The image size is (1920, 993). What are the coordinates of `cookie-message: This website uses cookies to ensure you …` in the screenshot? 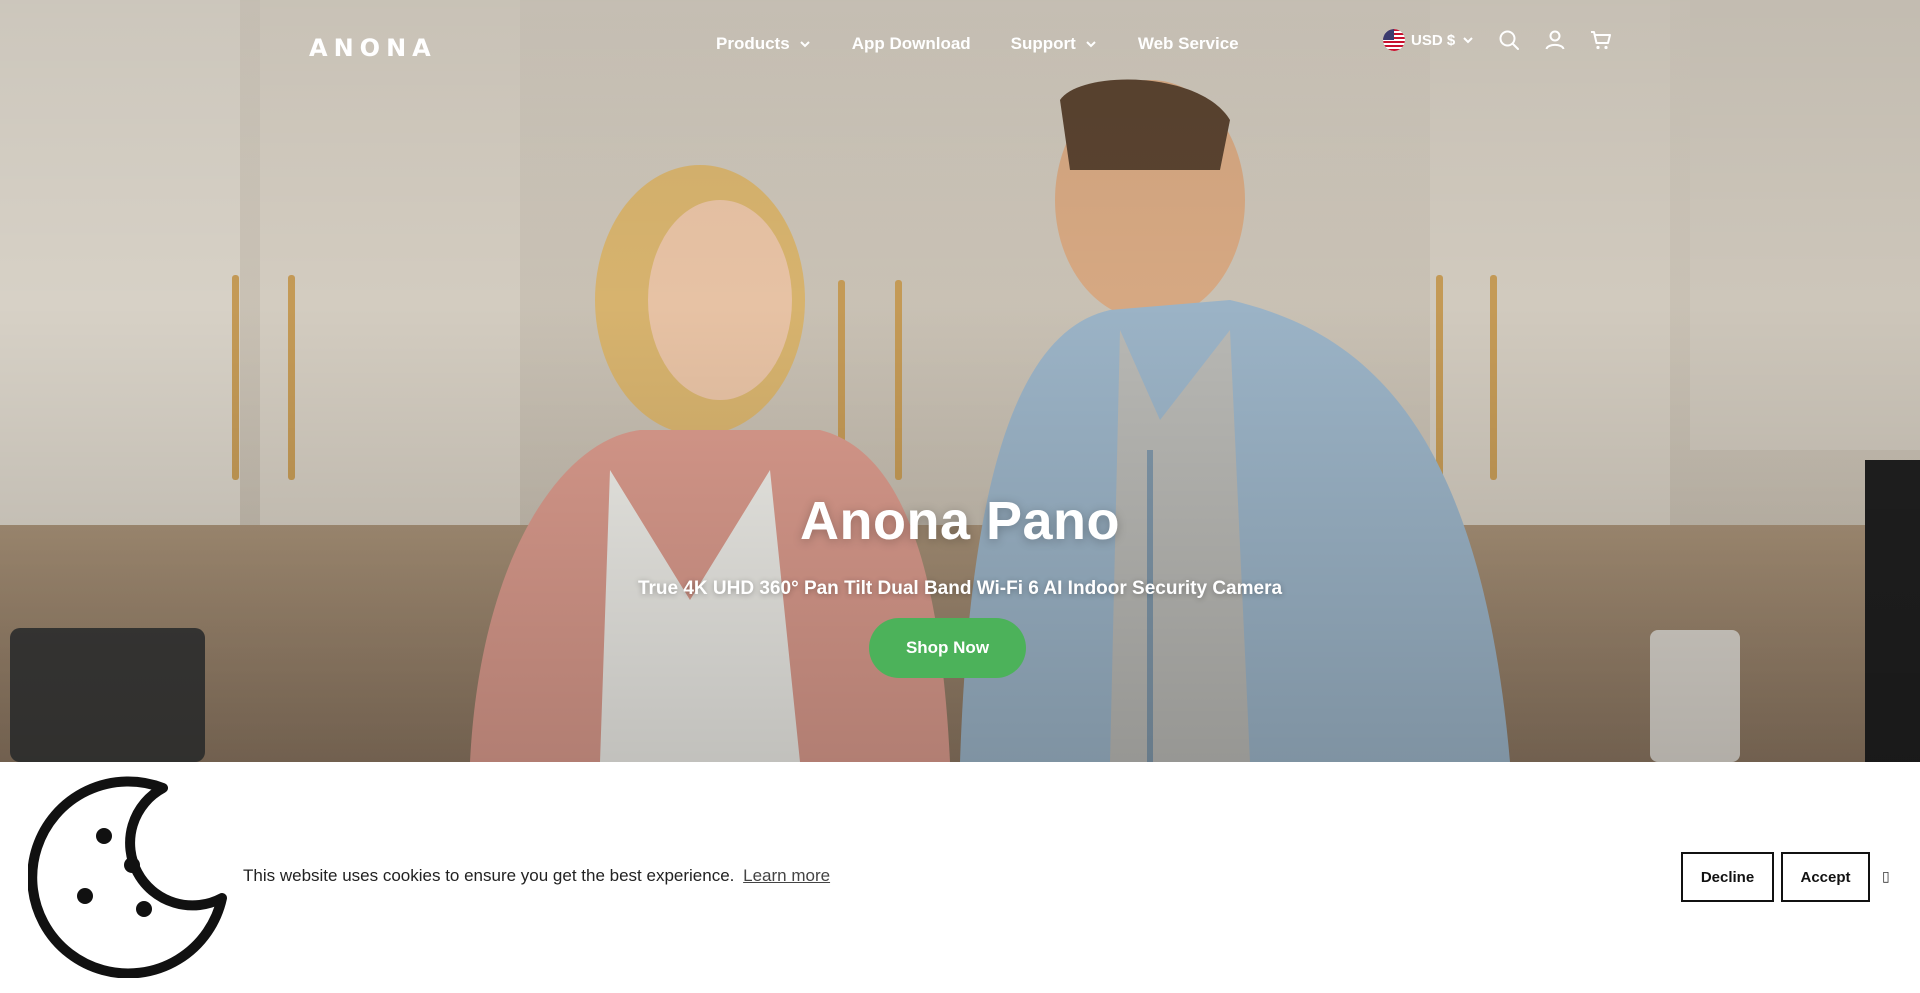 It's located at (536, 876).